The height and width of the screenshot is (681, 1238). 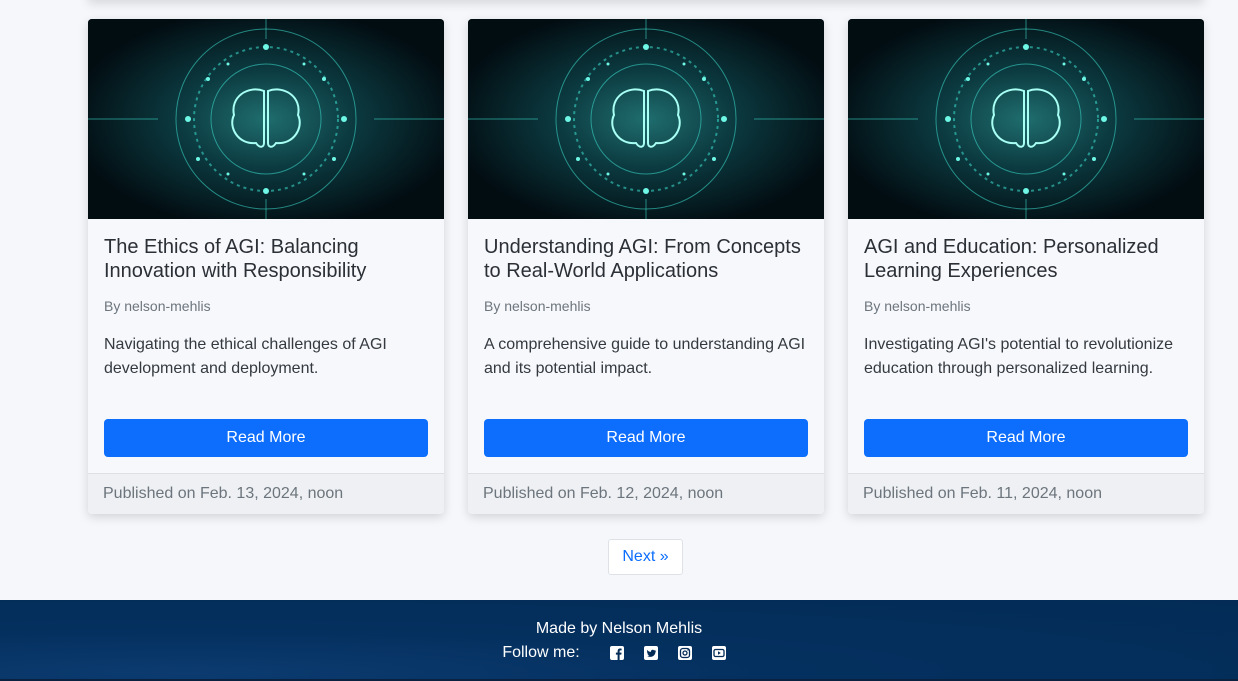 I want to click on follow-row: Follow me:, so click(x=619, y=653).